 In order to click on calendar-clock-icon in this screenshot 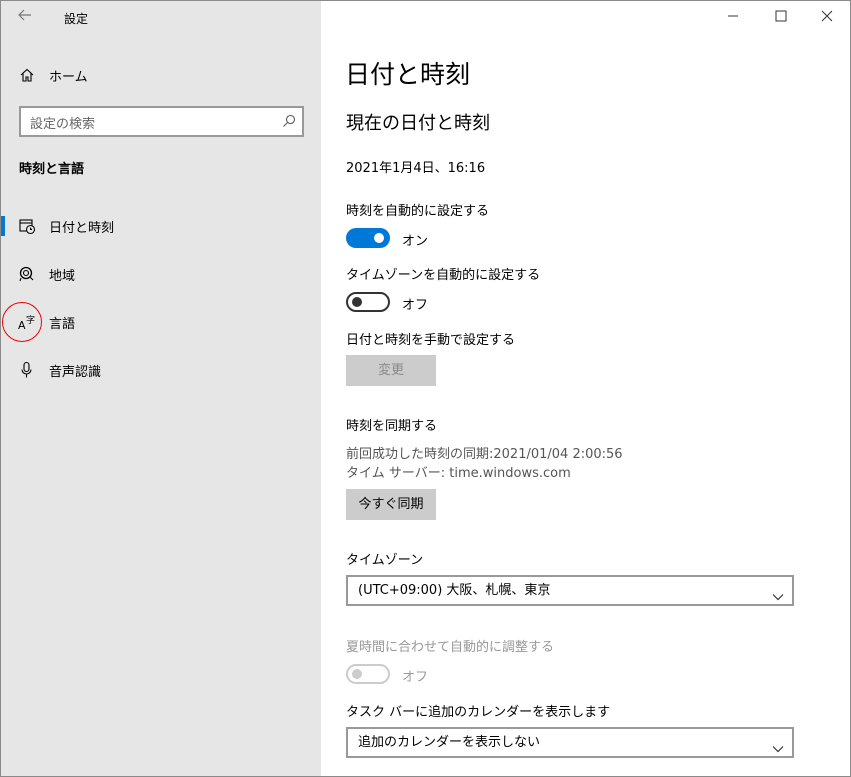, I will do `click(27, 226)`.